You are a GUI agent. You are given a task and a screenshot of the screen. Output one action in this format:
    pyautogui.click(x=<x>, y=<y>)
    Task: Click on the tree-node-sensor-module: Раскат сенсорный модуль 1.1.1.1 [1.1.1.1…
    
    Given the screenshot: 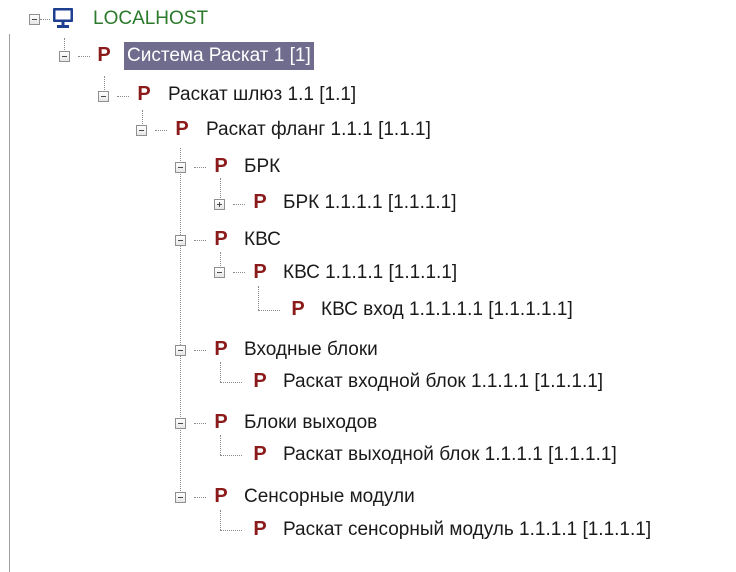 What is the action you would take?
    pyautogui.click(x=467, y=530)
    